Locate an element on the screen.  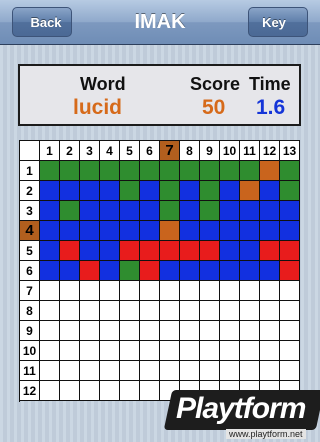
grid-cell-r11-c8 is located at coordinates (190, 371).